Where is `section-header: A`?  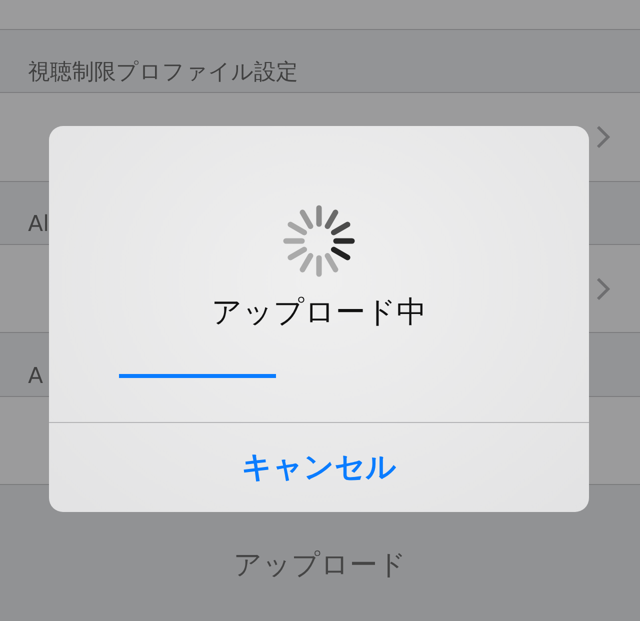
section-header: A is located at coordinates (36, 377).